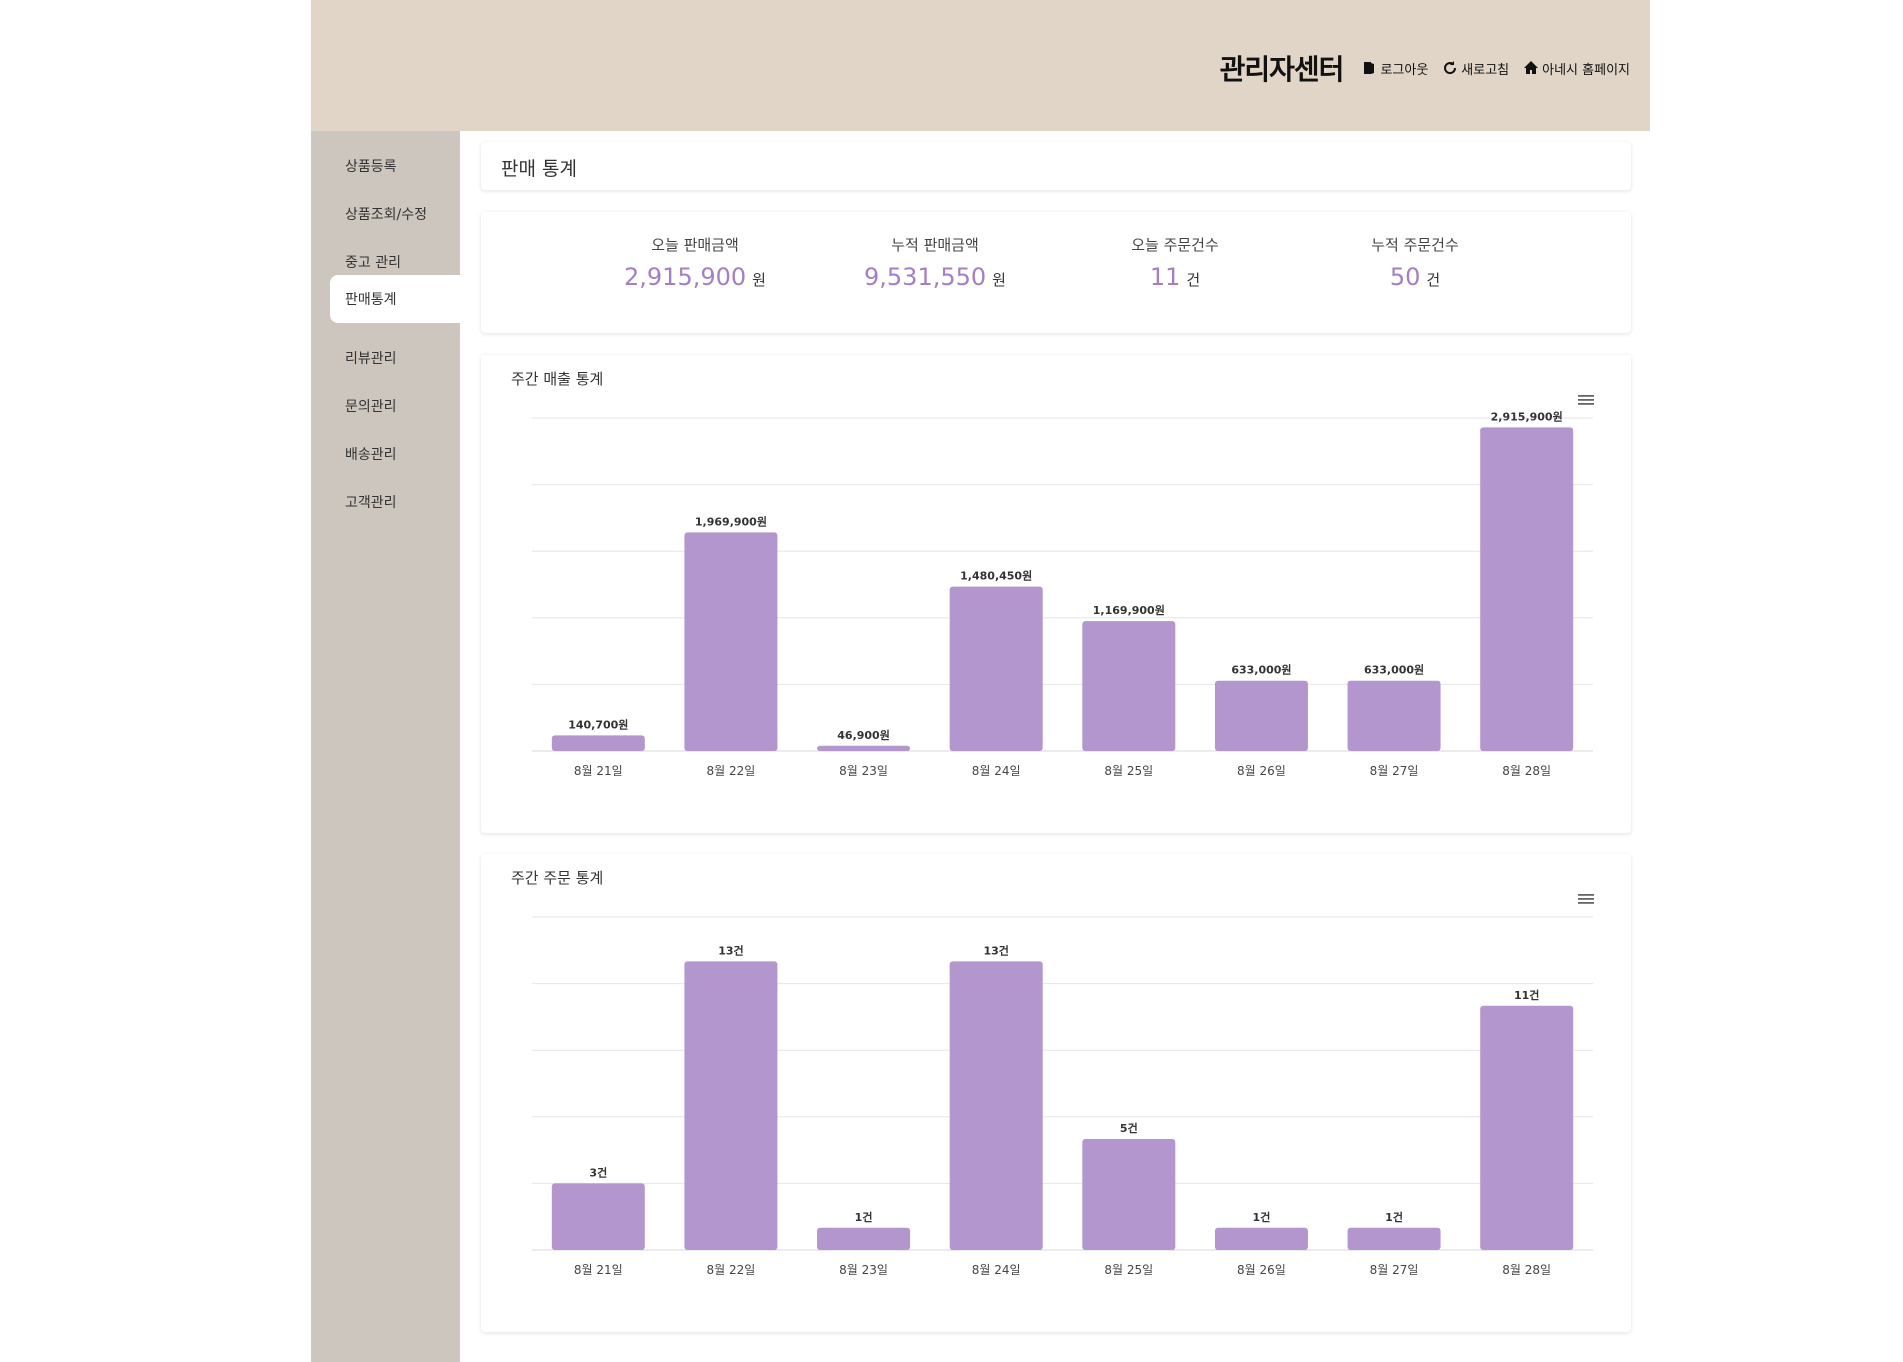 The image size is (1903, 1362). I want to click on refresh-label: 새로고침, so click(1485, 70).